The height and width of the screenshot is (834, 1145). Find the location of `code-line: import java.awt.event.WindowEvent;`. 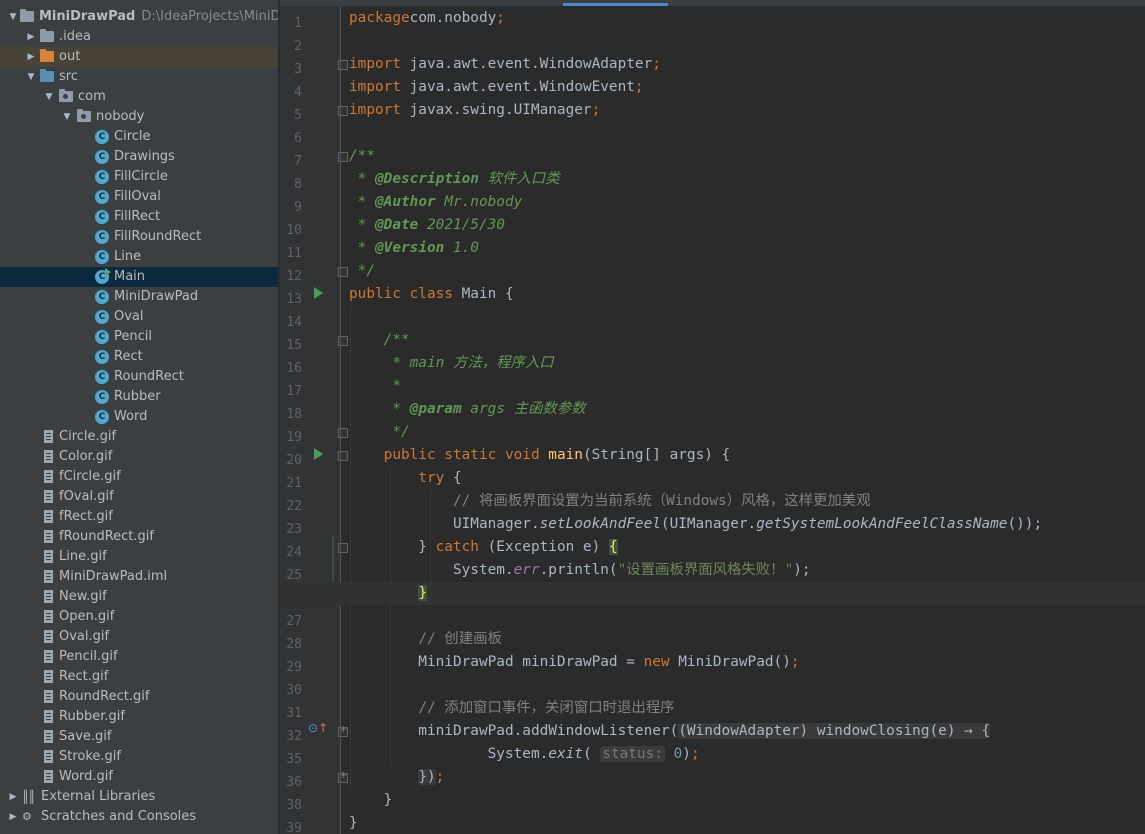

code-line: import java.awt.event.WindowEvent; is located at coordinates (712, 87).